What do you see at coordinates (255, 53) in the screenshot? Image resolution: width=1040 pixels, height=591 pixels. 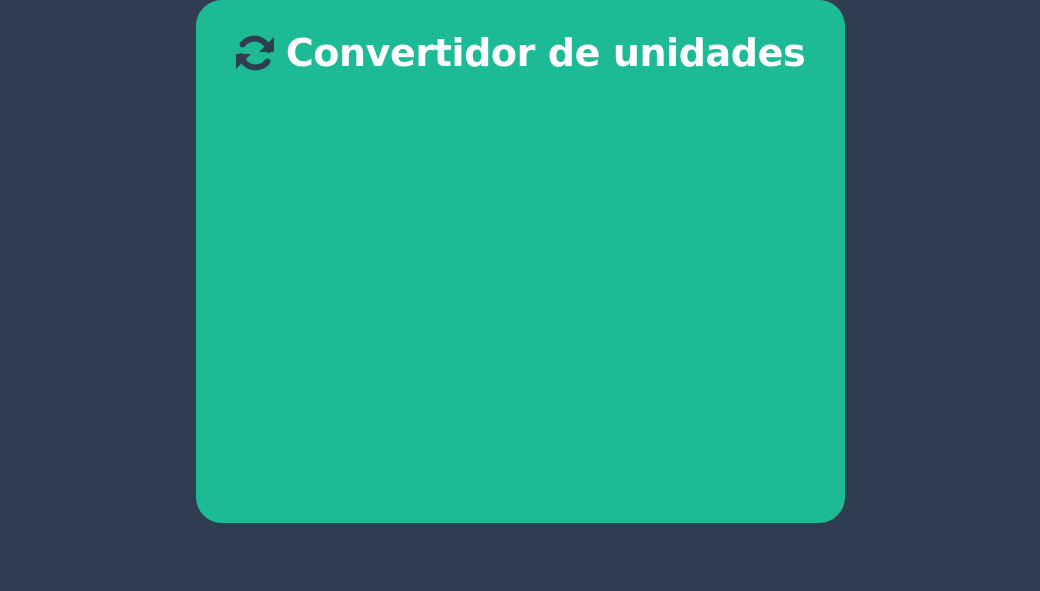 I see `refresh-icon` at bounding box center [255, 53].